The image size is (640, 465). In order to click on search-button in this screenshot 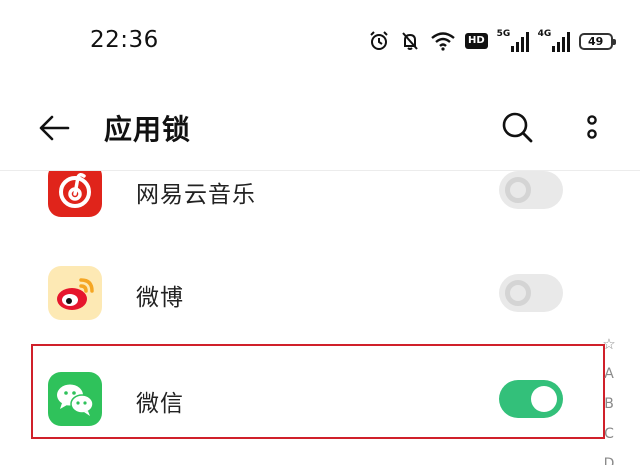, I will do `click(518, 128)`.